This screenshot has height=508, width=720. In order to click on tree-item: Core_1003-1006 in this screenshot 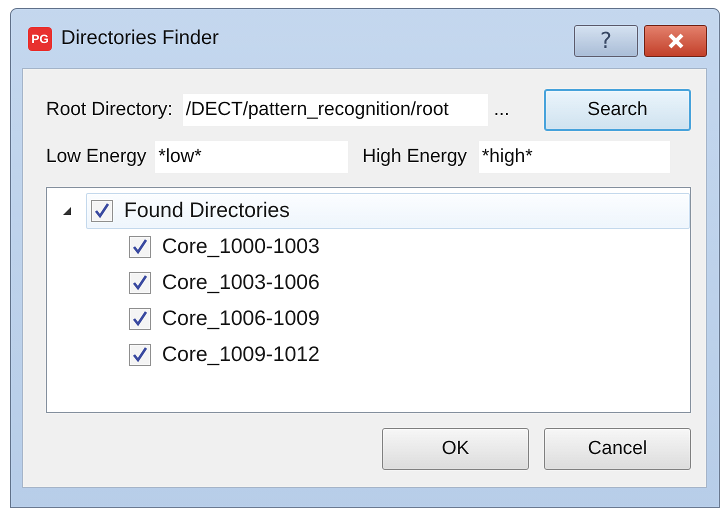, I will do `click(224, 283)`.